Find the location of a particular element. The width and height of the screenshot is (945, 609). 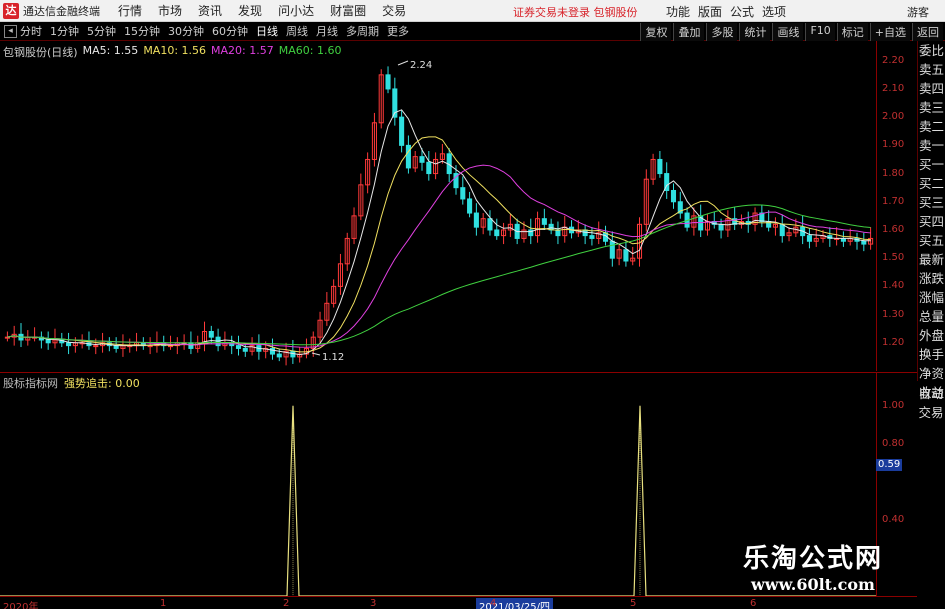

side-item: 卖一 is located at coordinates (931, 145).